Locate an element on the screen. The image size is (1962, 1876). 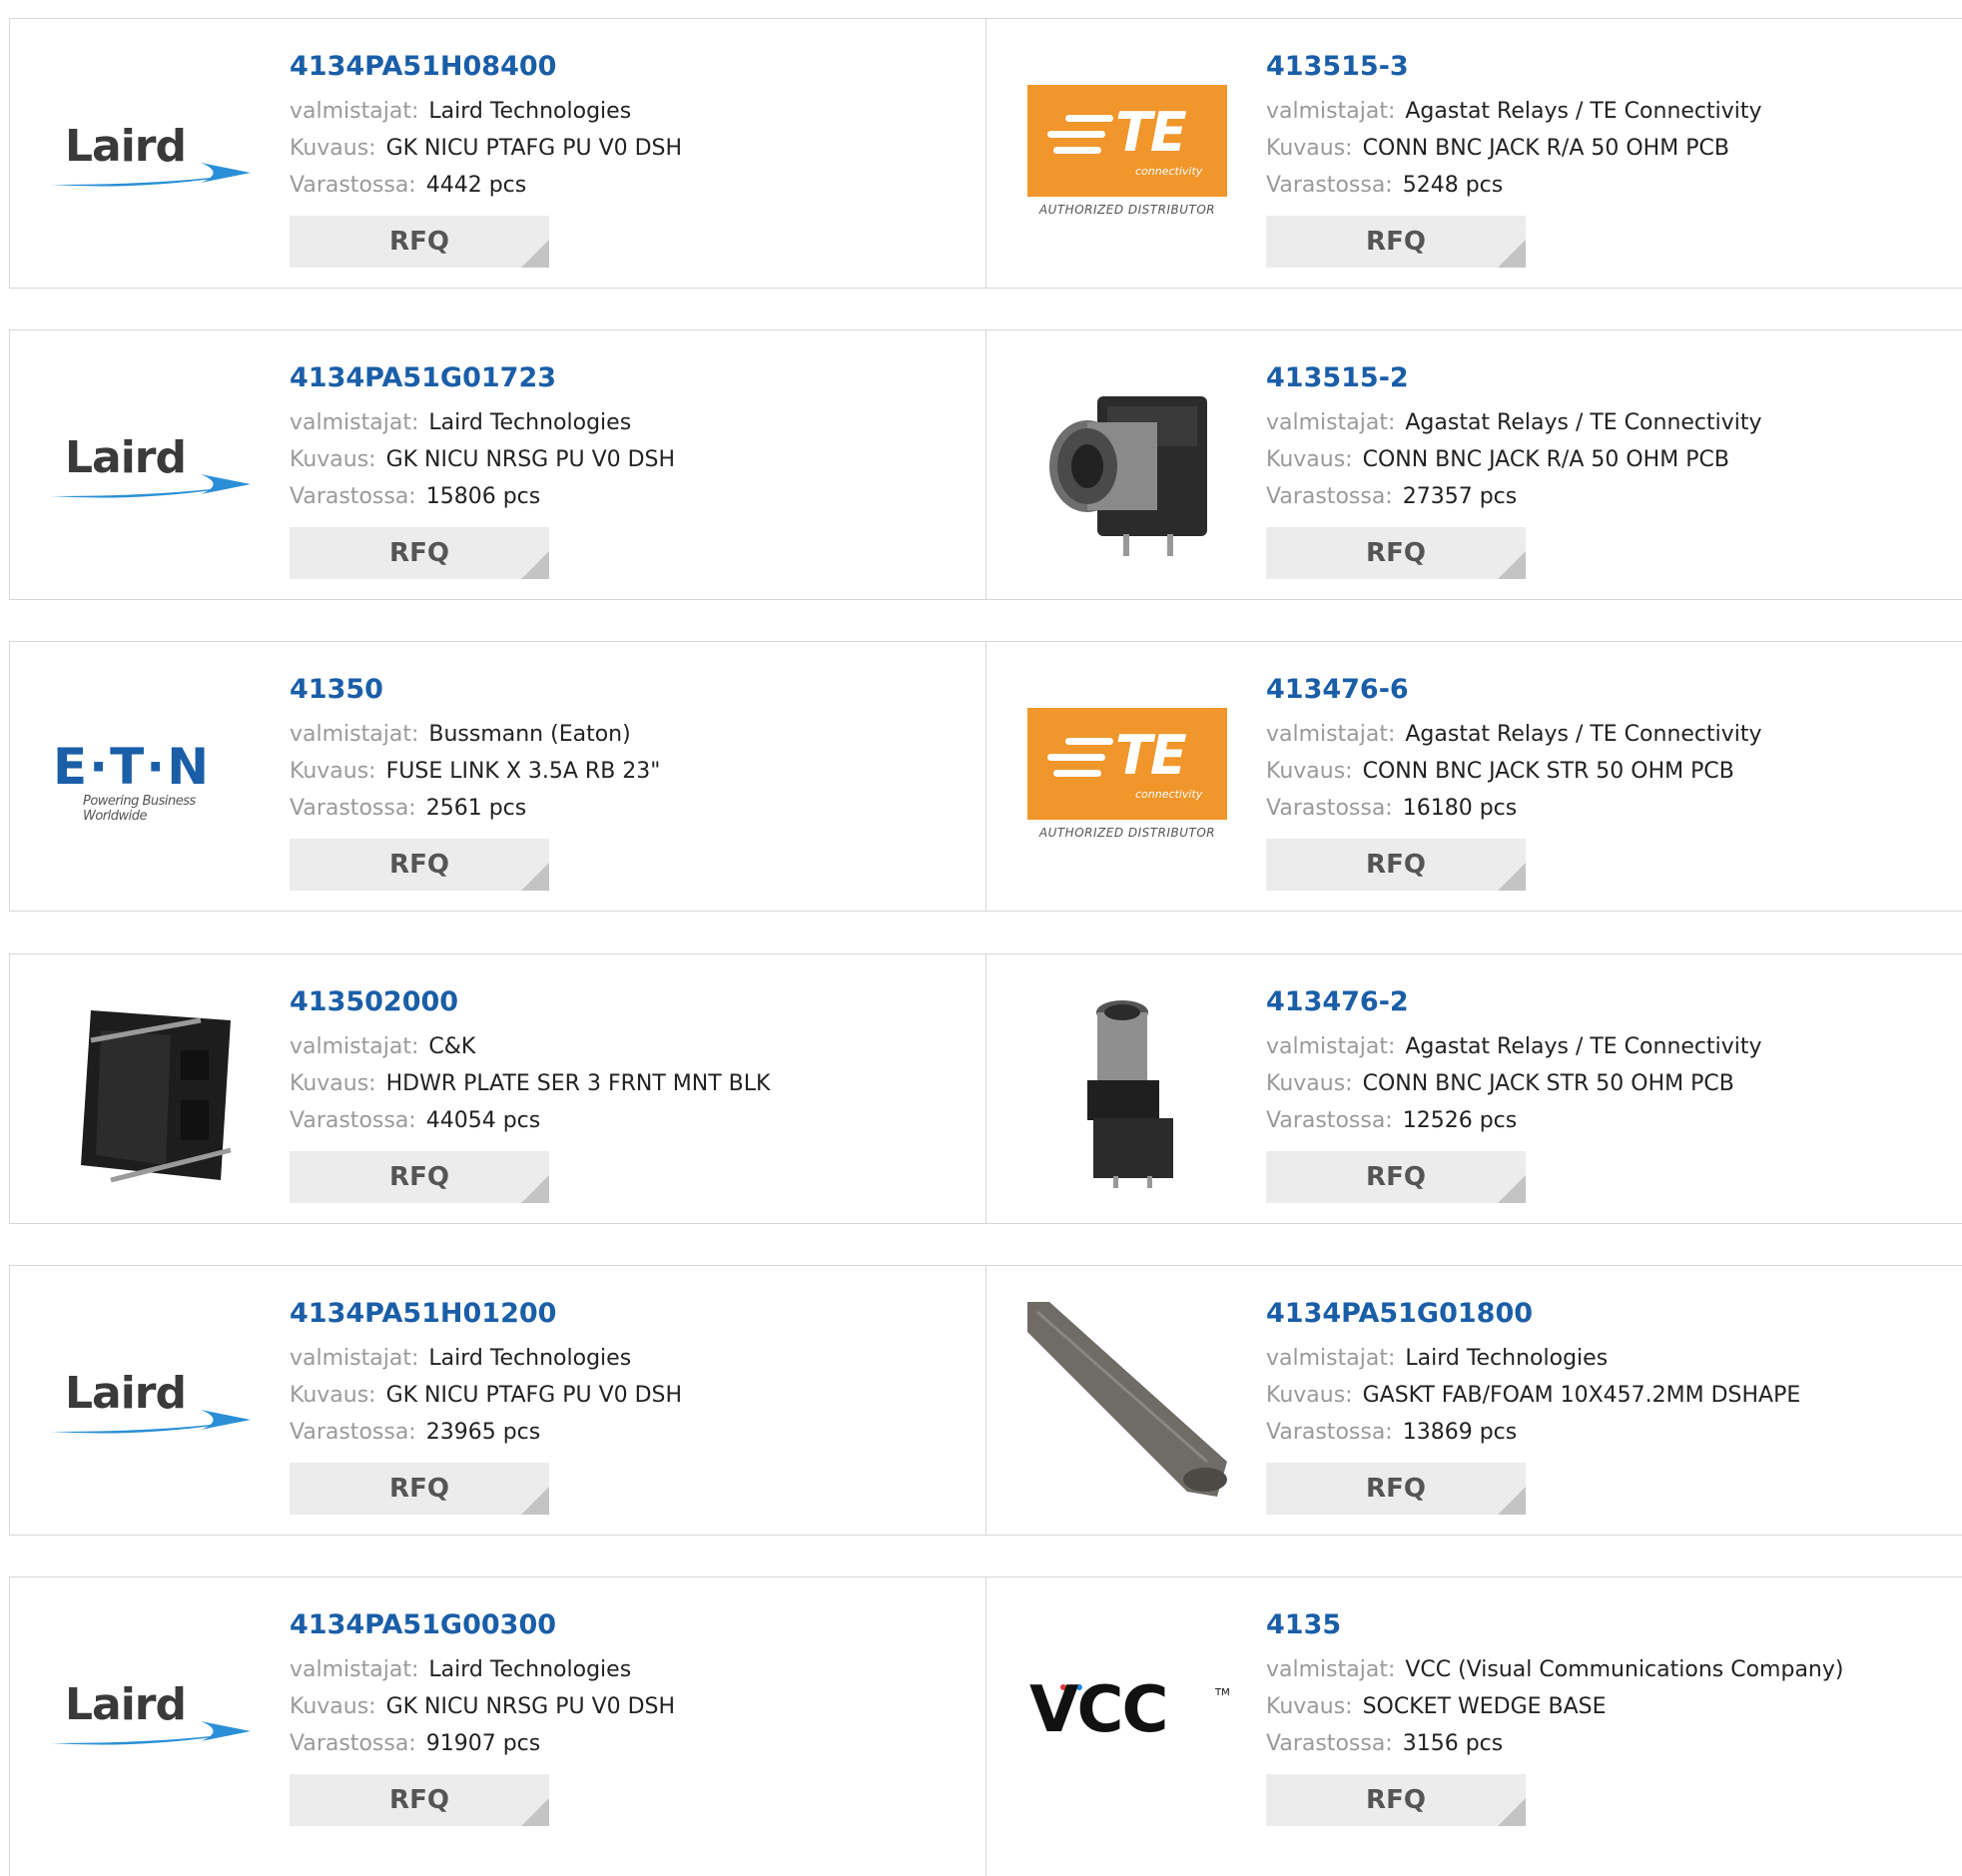
part-number-link: 413502000 is located at coordinates (530, 1002).